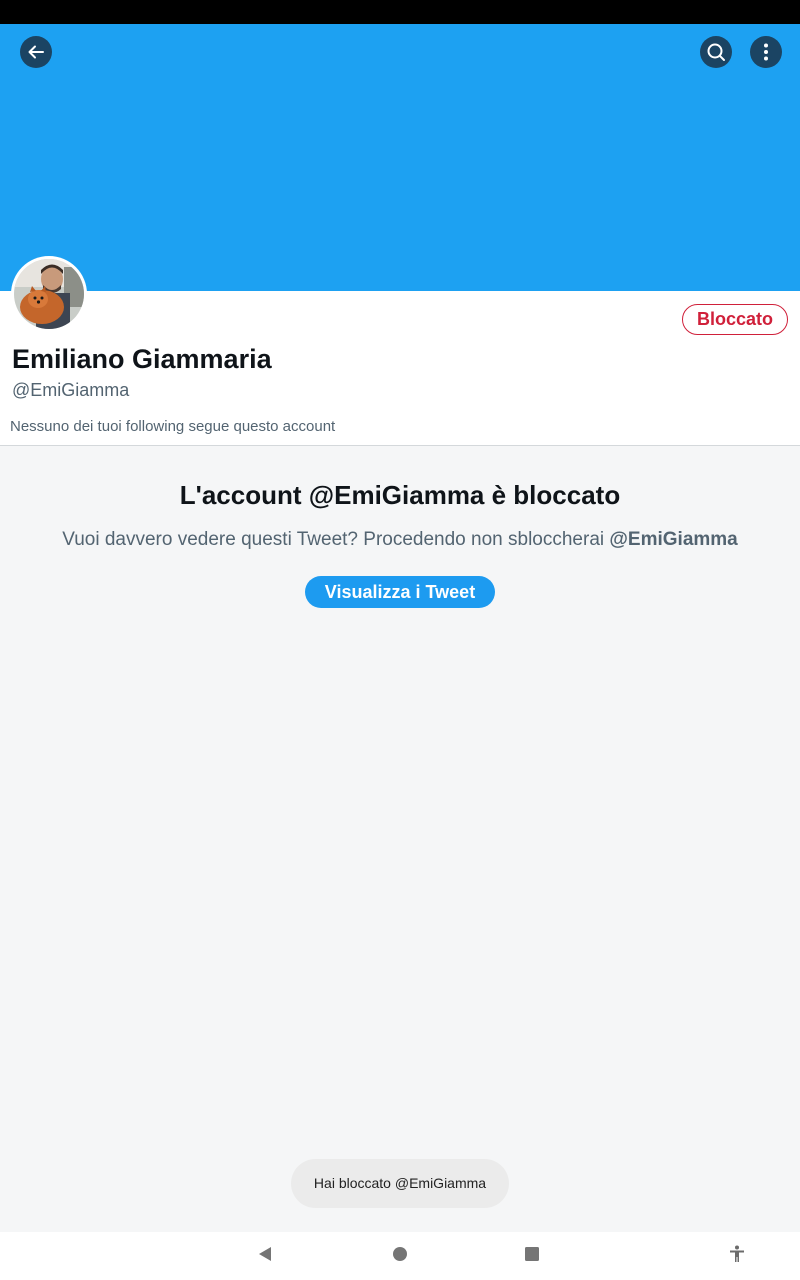  I want to click on blocked-button: Bloccato, so click(734, 319).